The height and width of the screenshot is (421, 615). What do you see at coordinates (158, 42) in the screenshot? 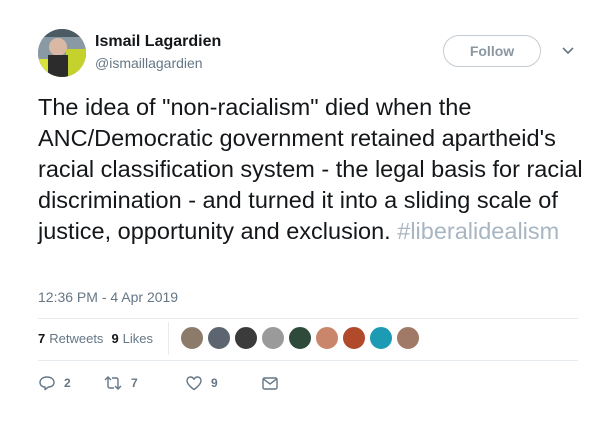
I see `user-name: Ismail Lagardien` at bounding box center [158, 42].